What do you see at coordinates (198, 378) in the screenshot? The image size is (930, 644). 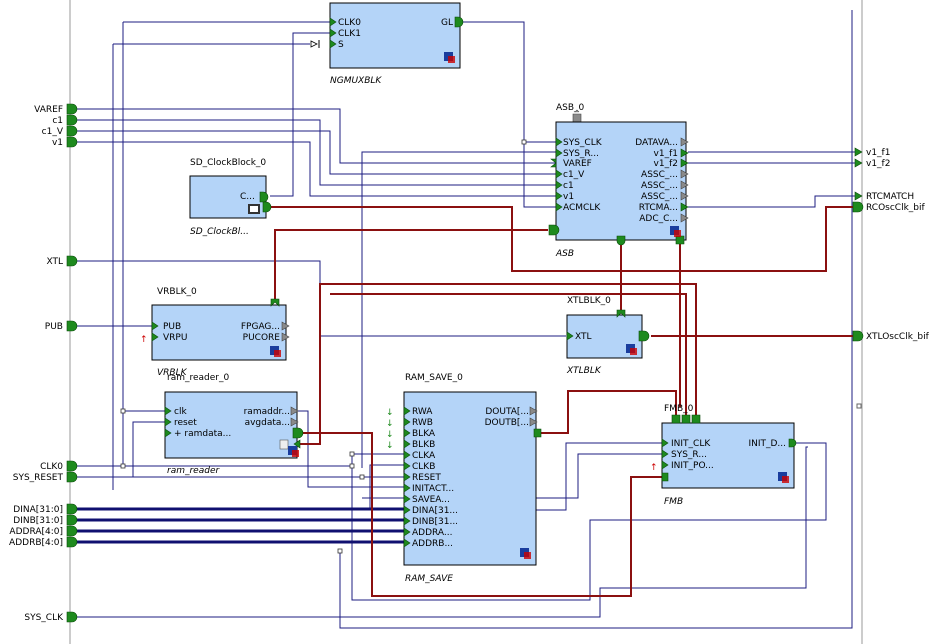 I see `ram-reader-instance-label: ram_reader_0` at bounding box center [198, 378].